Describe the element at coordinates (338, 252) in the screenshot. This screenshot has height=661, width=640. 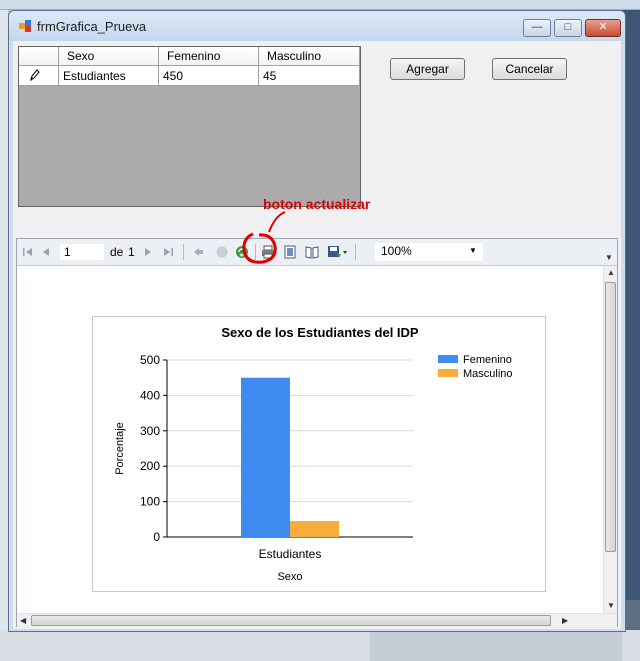
I see `export-icon` at that location.